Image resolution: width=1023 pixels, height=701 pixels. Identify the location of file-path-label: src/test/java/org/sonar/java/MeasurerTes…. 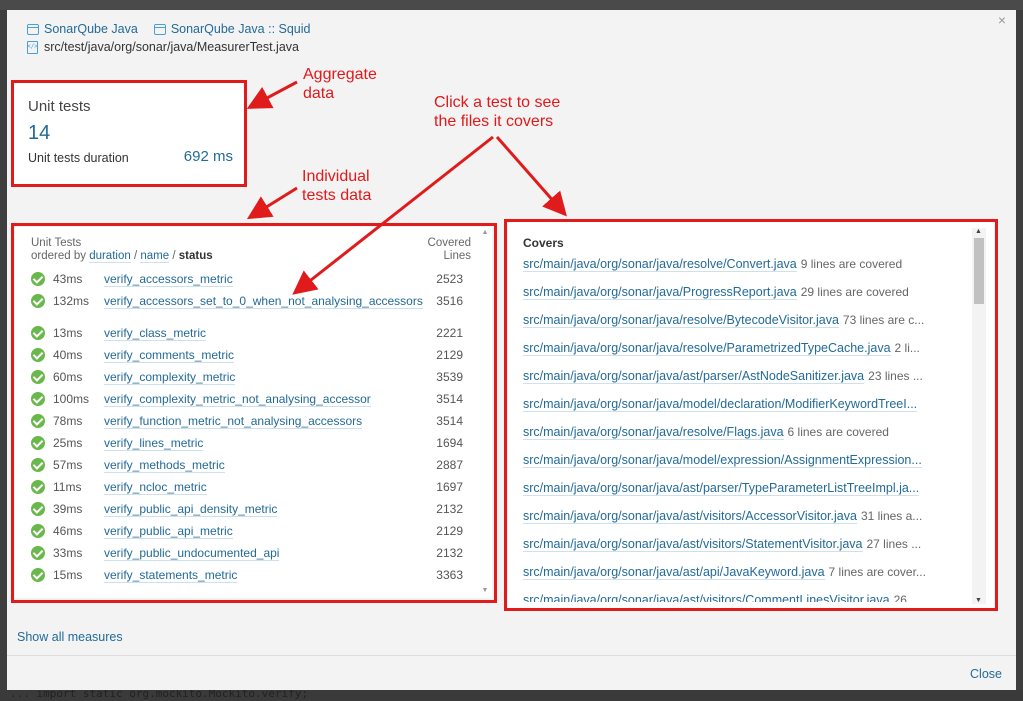
(171, 47).